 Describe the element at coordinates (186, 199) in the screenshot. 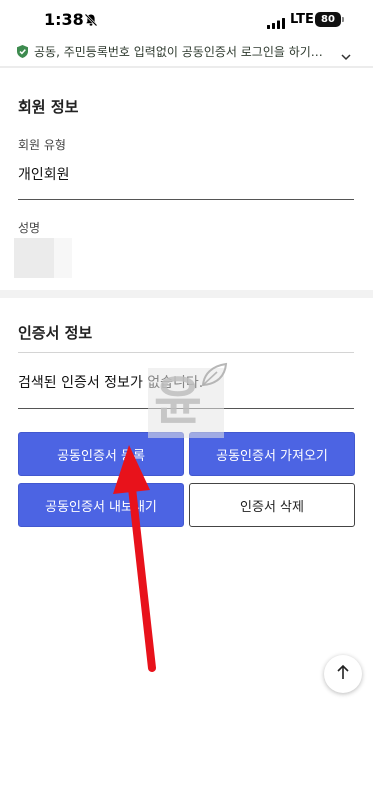

I see `member-type-divider` at that location.